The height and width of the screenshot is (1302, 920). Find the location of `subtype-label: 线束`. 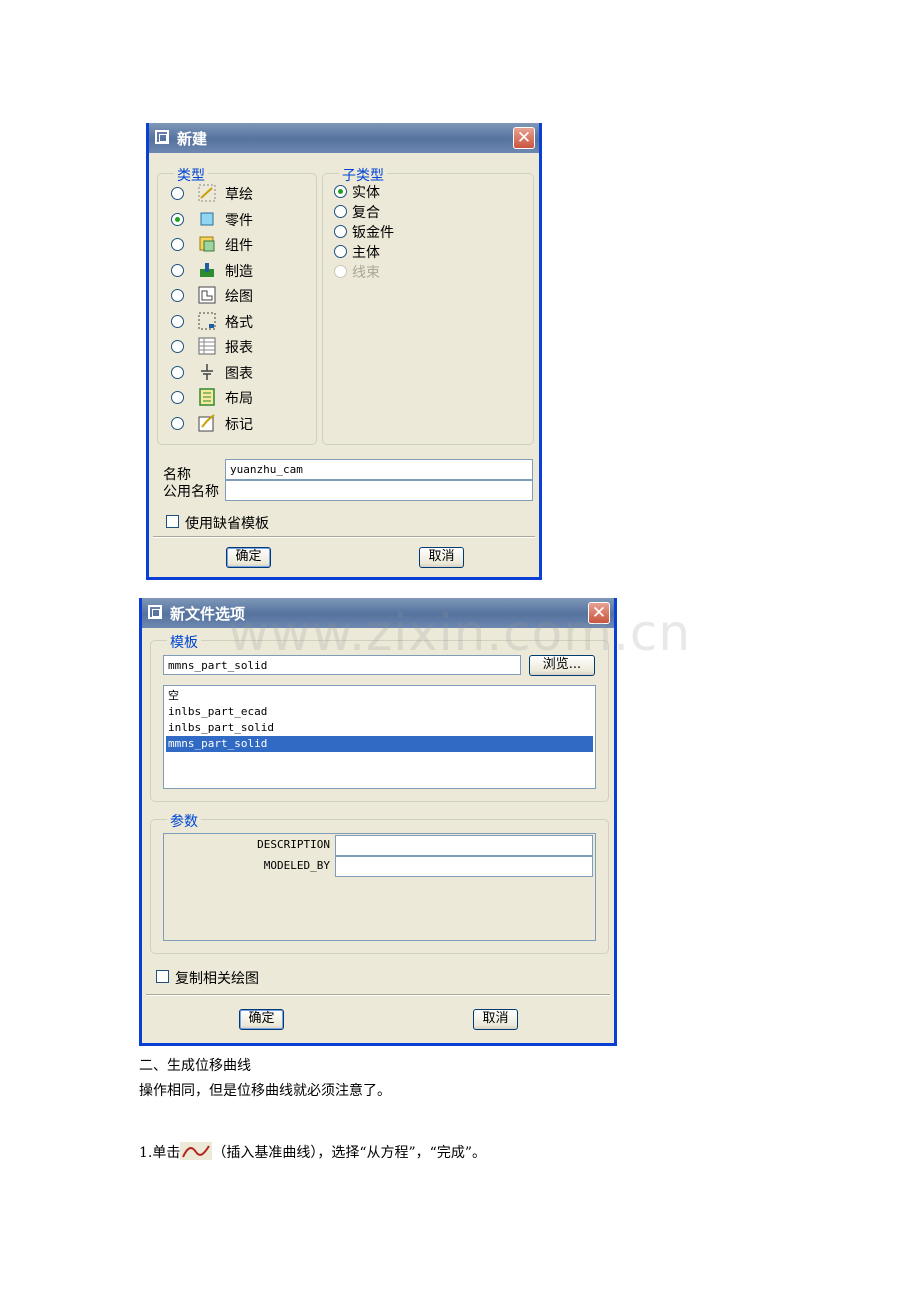

subtype-label: 线束 is located at coordinates (366, 273).